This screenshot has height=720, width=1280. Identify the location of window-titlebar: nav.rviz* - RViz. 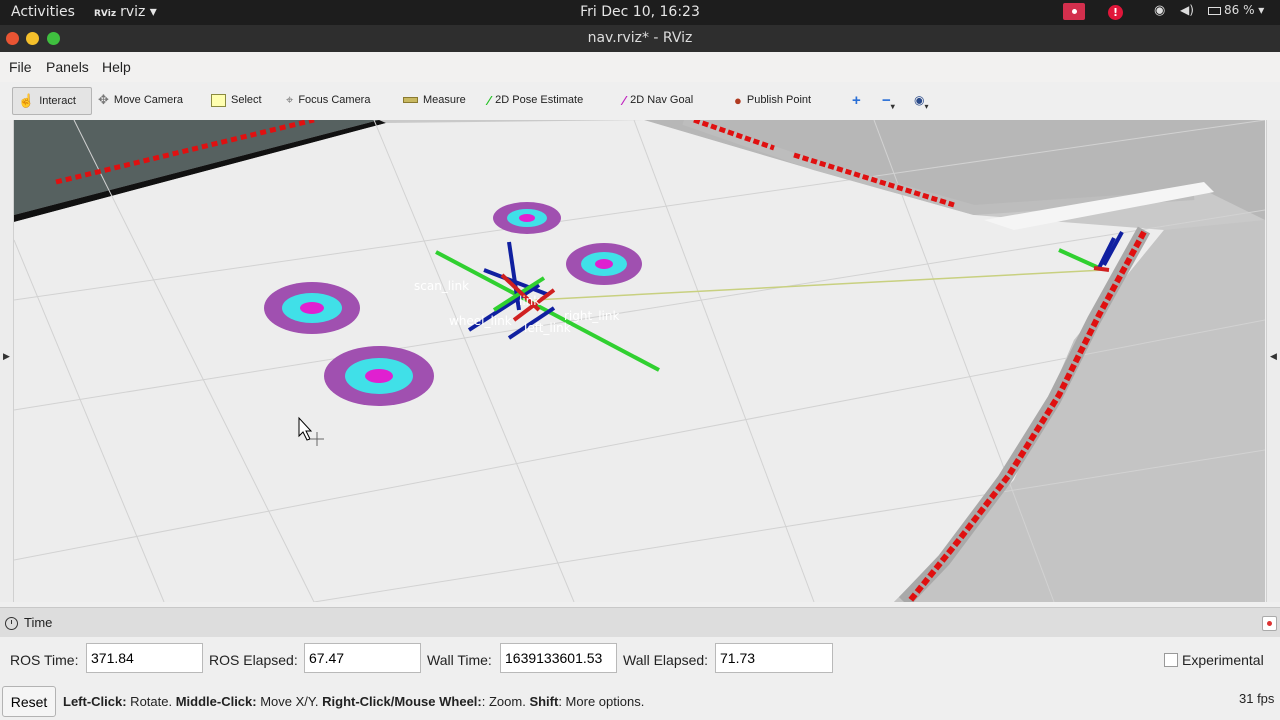
(640, 38).